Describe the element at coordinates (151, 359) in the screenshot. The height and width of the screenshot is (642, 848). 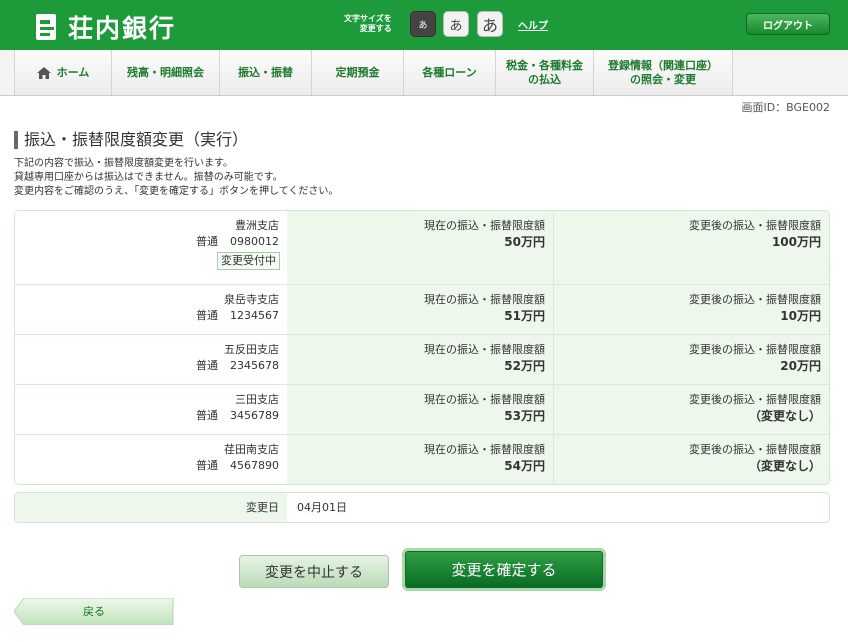
I see `account-cell: 五反田支店 普通 2345678` at that location.